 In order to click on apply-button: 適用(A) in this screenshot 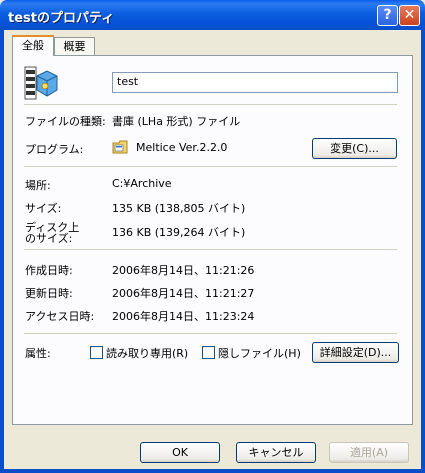, I will do `click(369, 452)`.